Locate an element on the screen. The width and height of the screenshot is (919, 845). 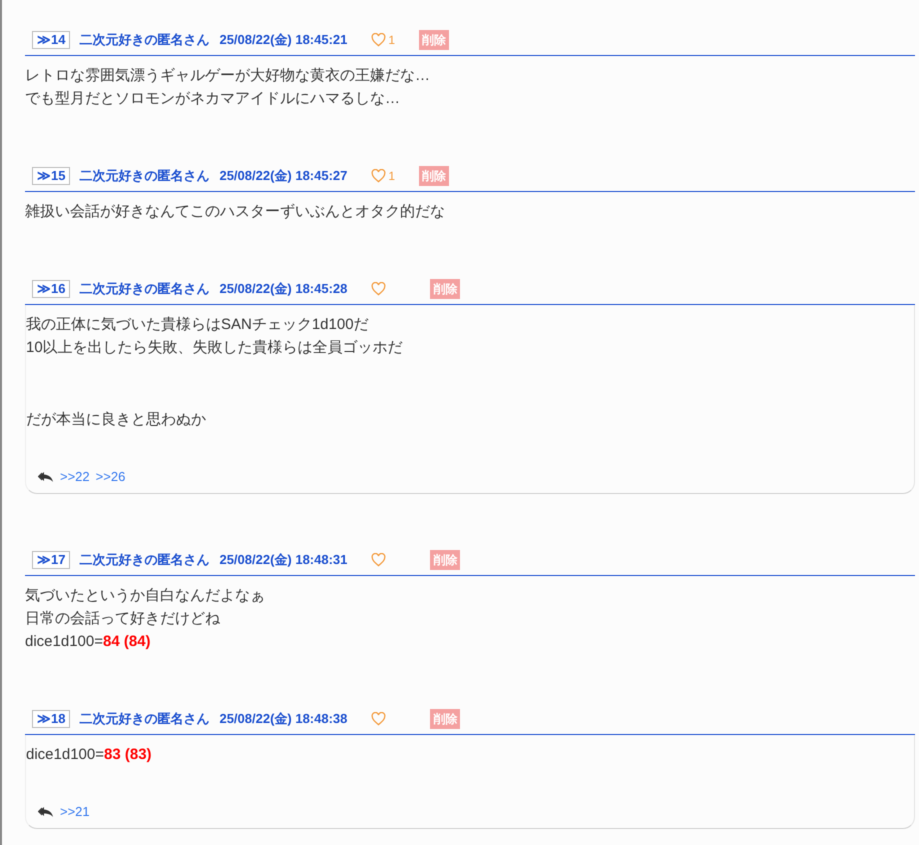
post-date: 25/08/22(金) 18:45:21 is located at coordinates (283, 39).